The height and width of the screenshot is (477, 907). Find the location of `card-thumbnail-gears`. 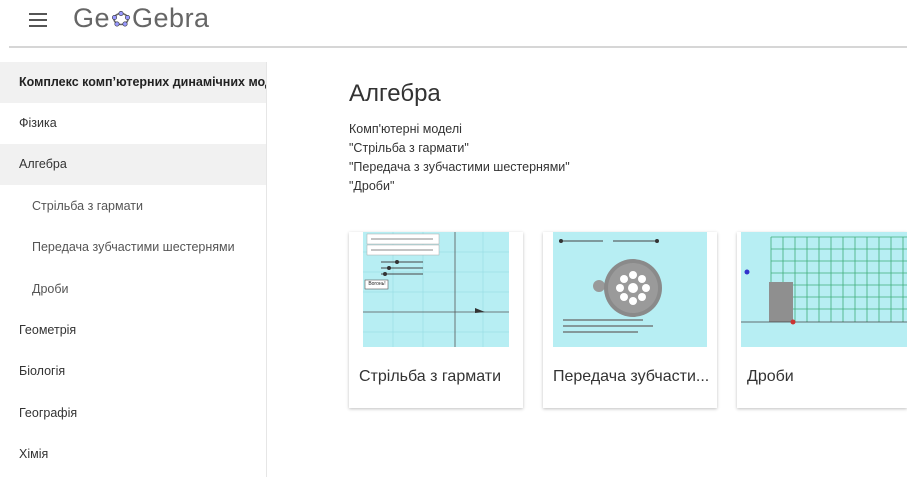

card-thumbnail-gears is located at coordinates (630, 289).